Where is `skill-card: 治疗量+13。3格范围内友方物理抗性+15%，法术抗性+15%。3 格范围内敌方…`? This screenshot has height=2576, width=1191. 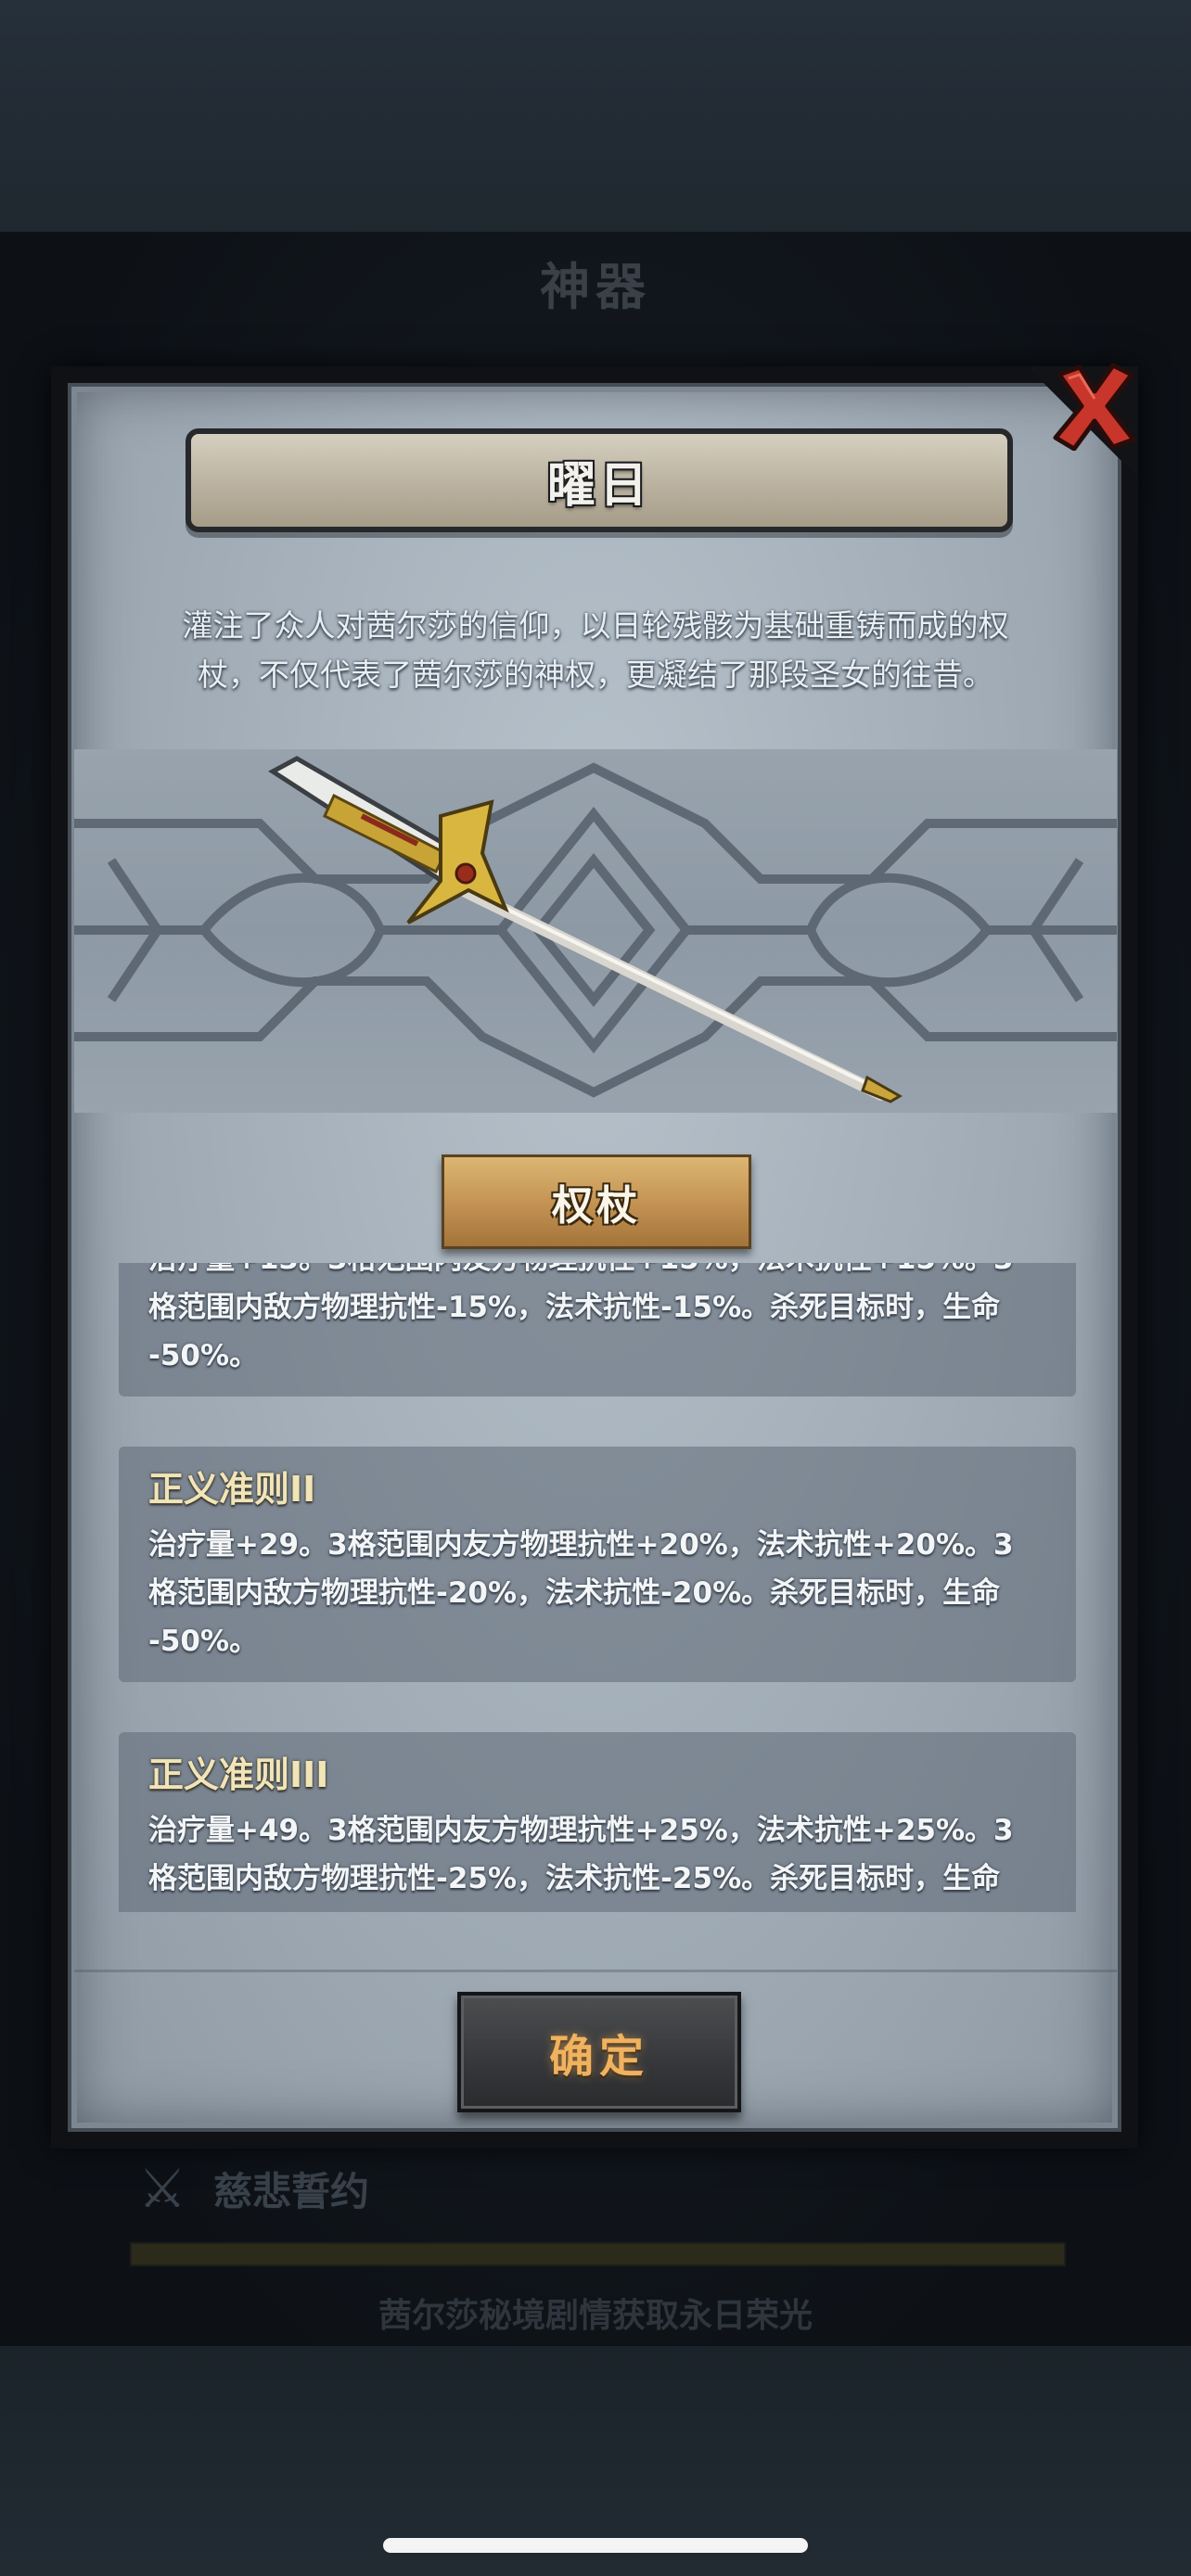
skill-card: 治疗量+13。3格范围内友方物理抗性+15%，法术抗性+15%。3 格范围内敌方… is located at coordinates (597, 1330).